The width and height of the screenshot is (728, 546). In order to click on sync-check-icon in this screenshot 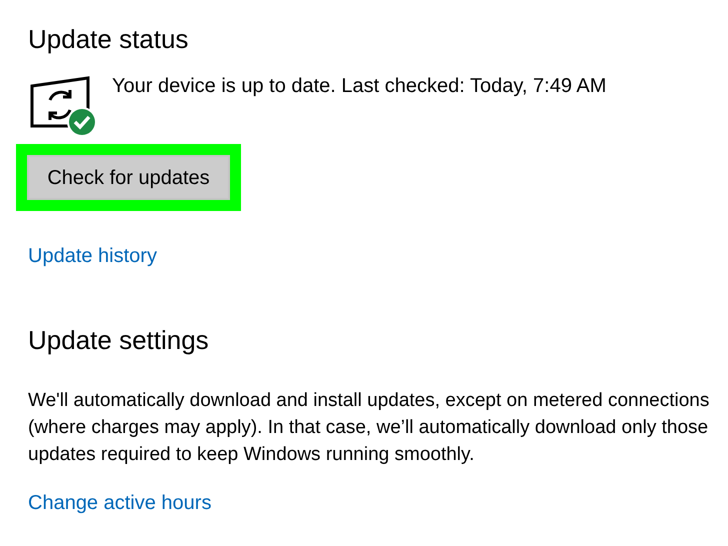, I will do `click(63, 107)`.